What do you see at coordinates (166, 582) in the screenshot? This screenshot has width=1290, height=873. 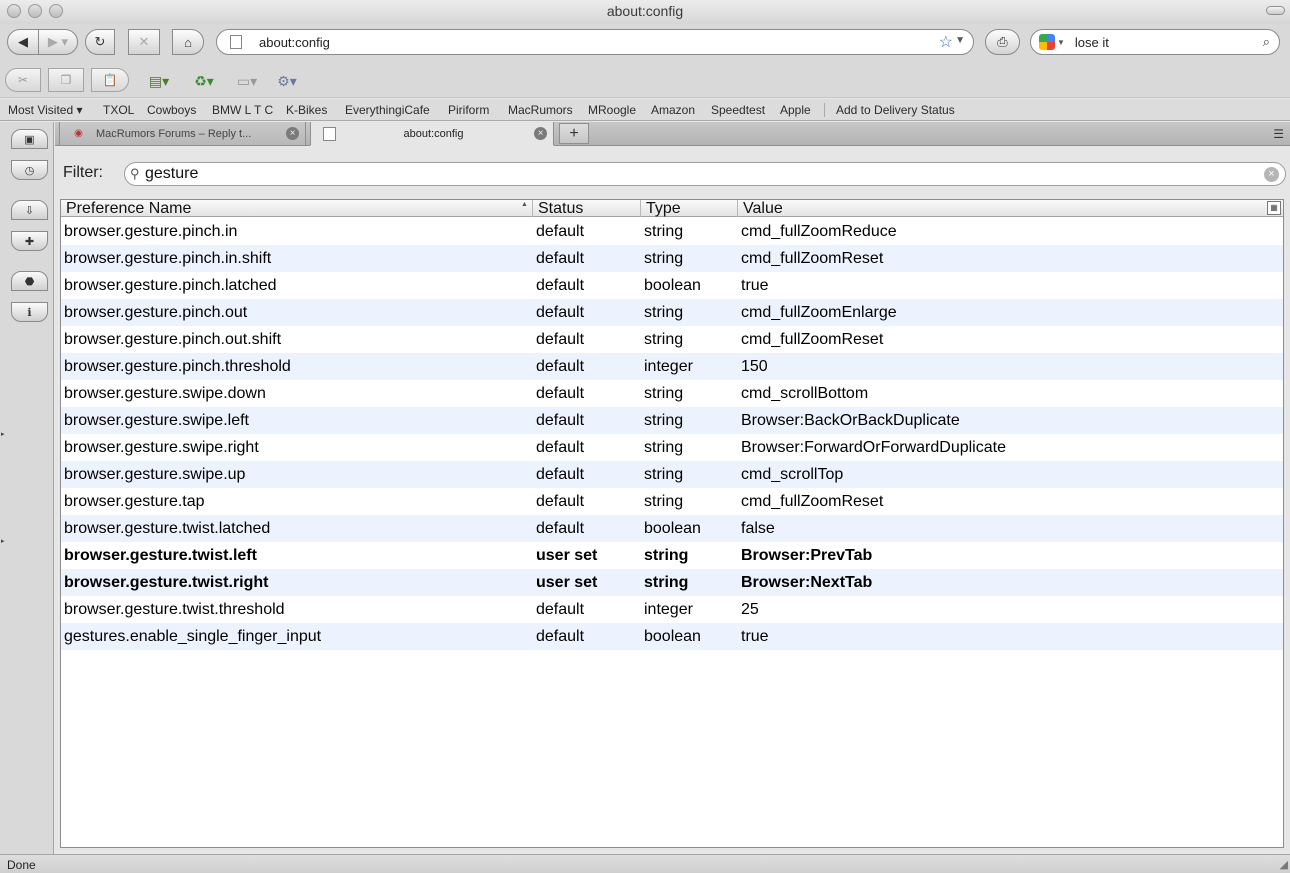 I see `pref-name-cell: browser.gesture.twist.right` at bounding box center [166, 582].